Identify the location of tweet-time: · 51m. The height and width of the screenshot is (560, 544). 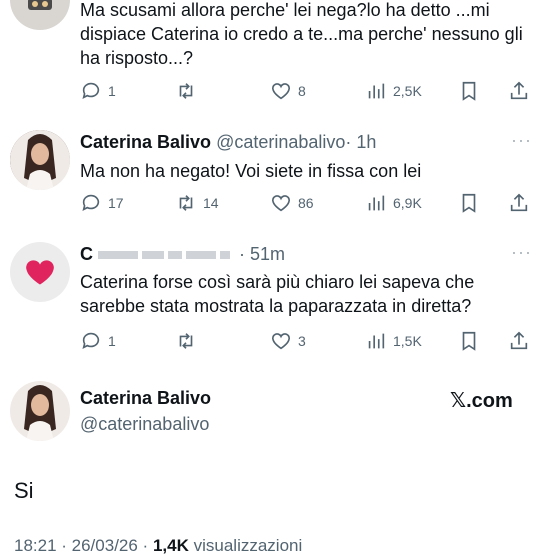
(262, 254).